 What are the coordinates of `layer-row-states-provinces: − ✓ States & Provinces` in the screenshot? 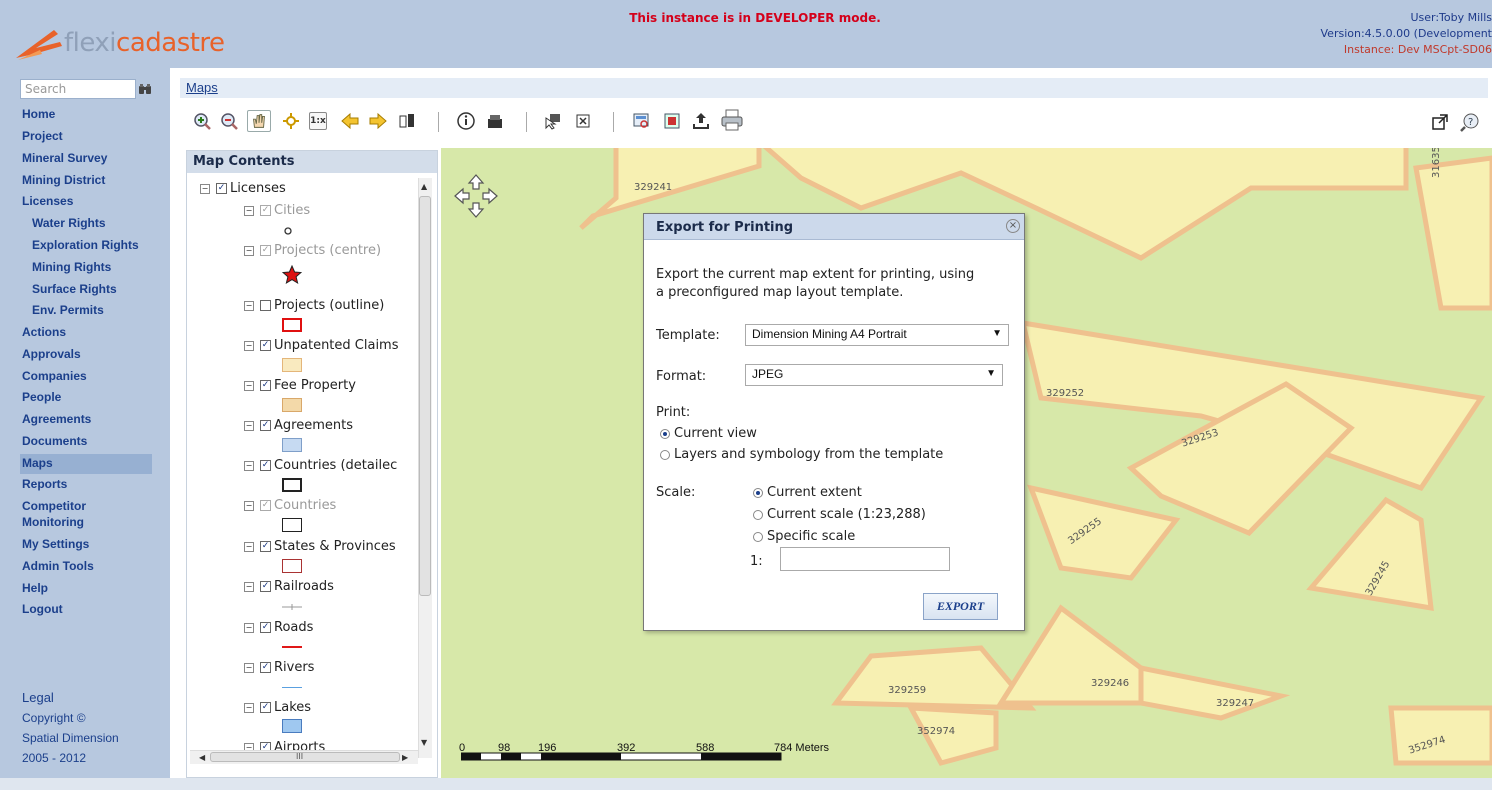 It's located at (320, 546).